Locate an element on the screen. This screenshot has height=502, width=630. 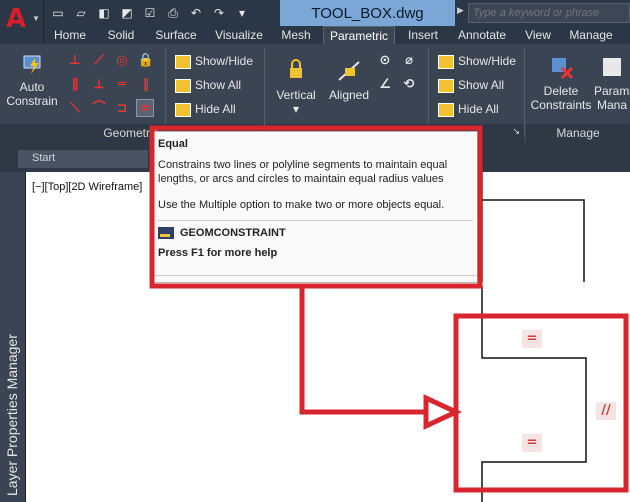
command-icon is located at coordinates (166, 233).